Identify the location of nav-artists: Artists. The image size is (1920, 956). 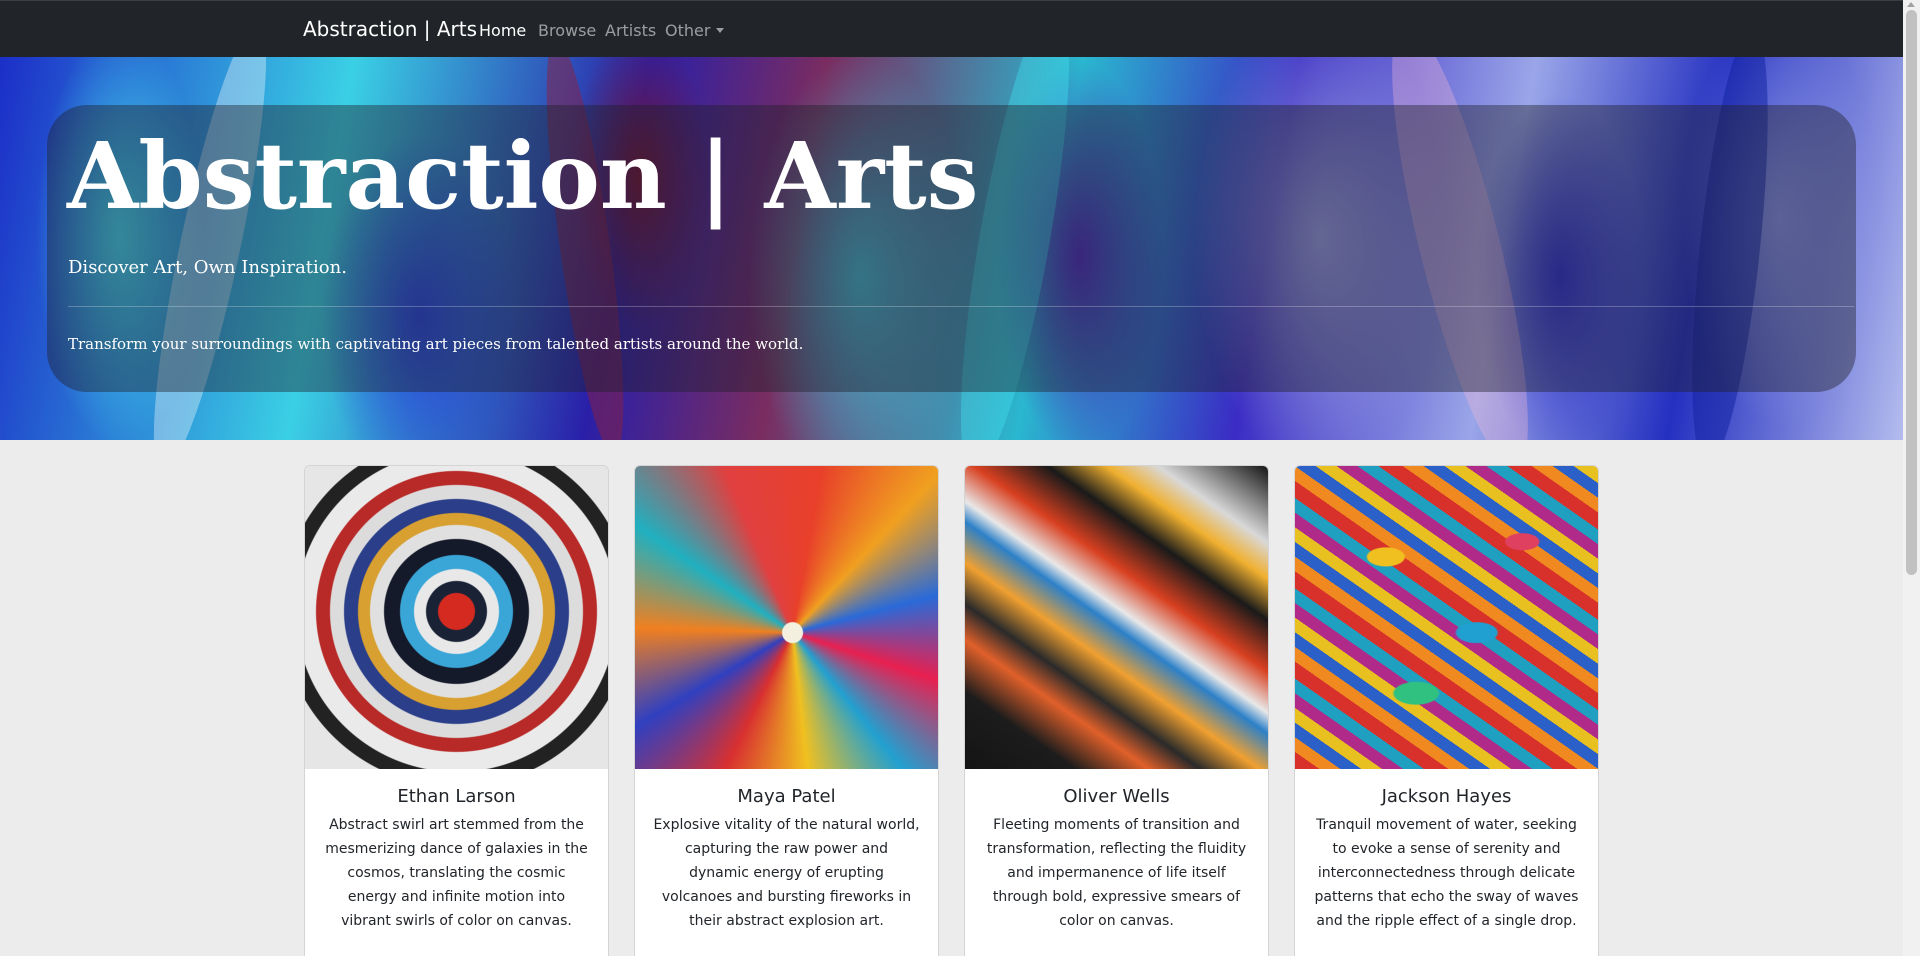
(630, 30).